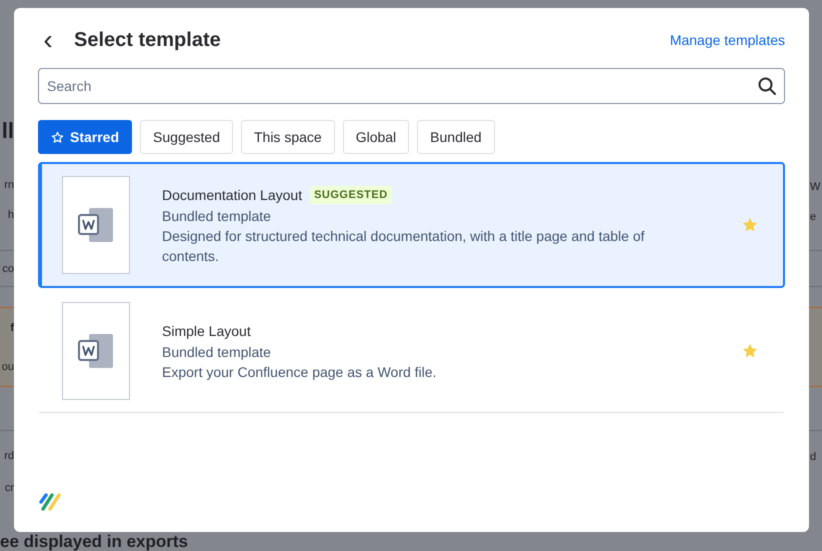 The image size is (822, 551). What do you see at coordinates (9, 455) in the screenshot?
I see `background-text: rd` at bounding box center [9, 455].